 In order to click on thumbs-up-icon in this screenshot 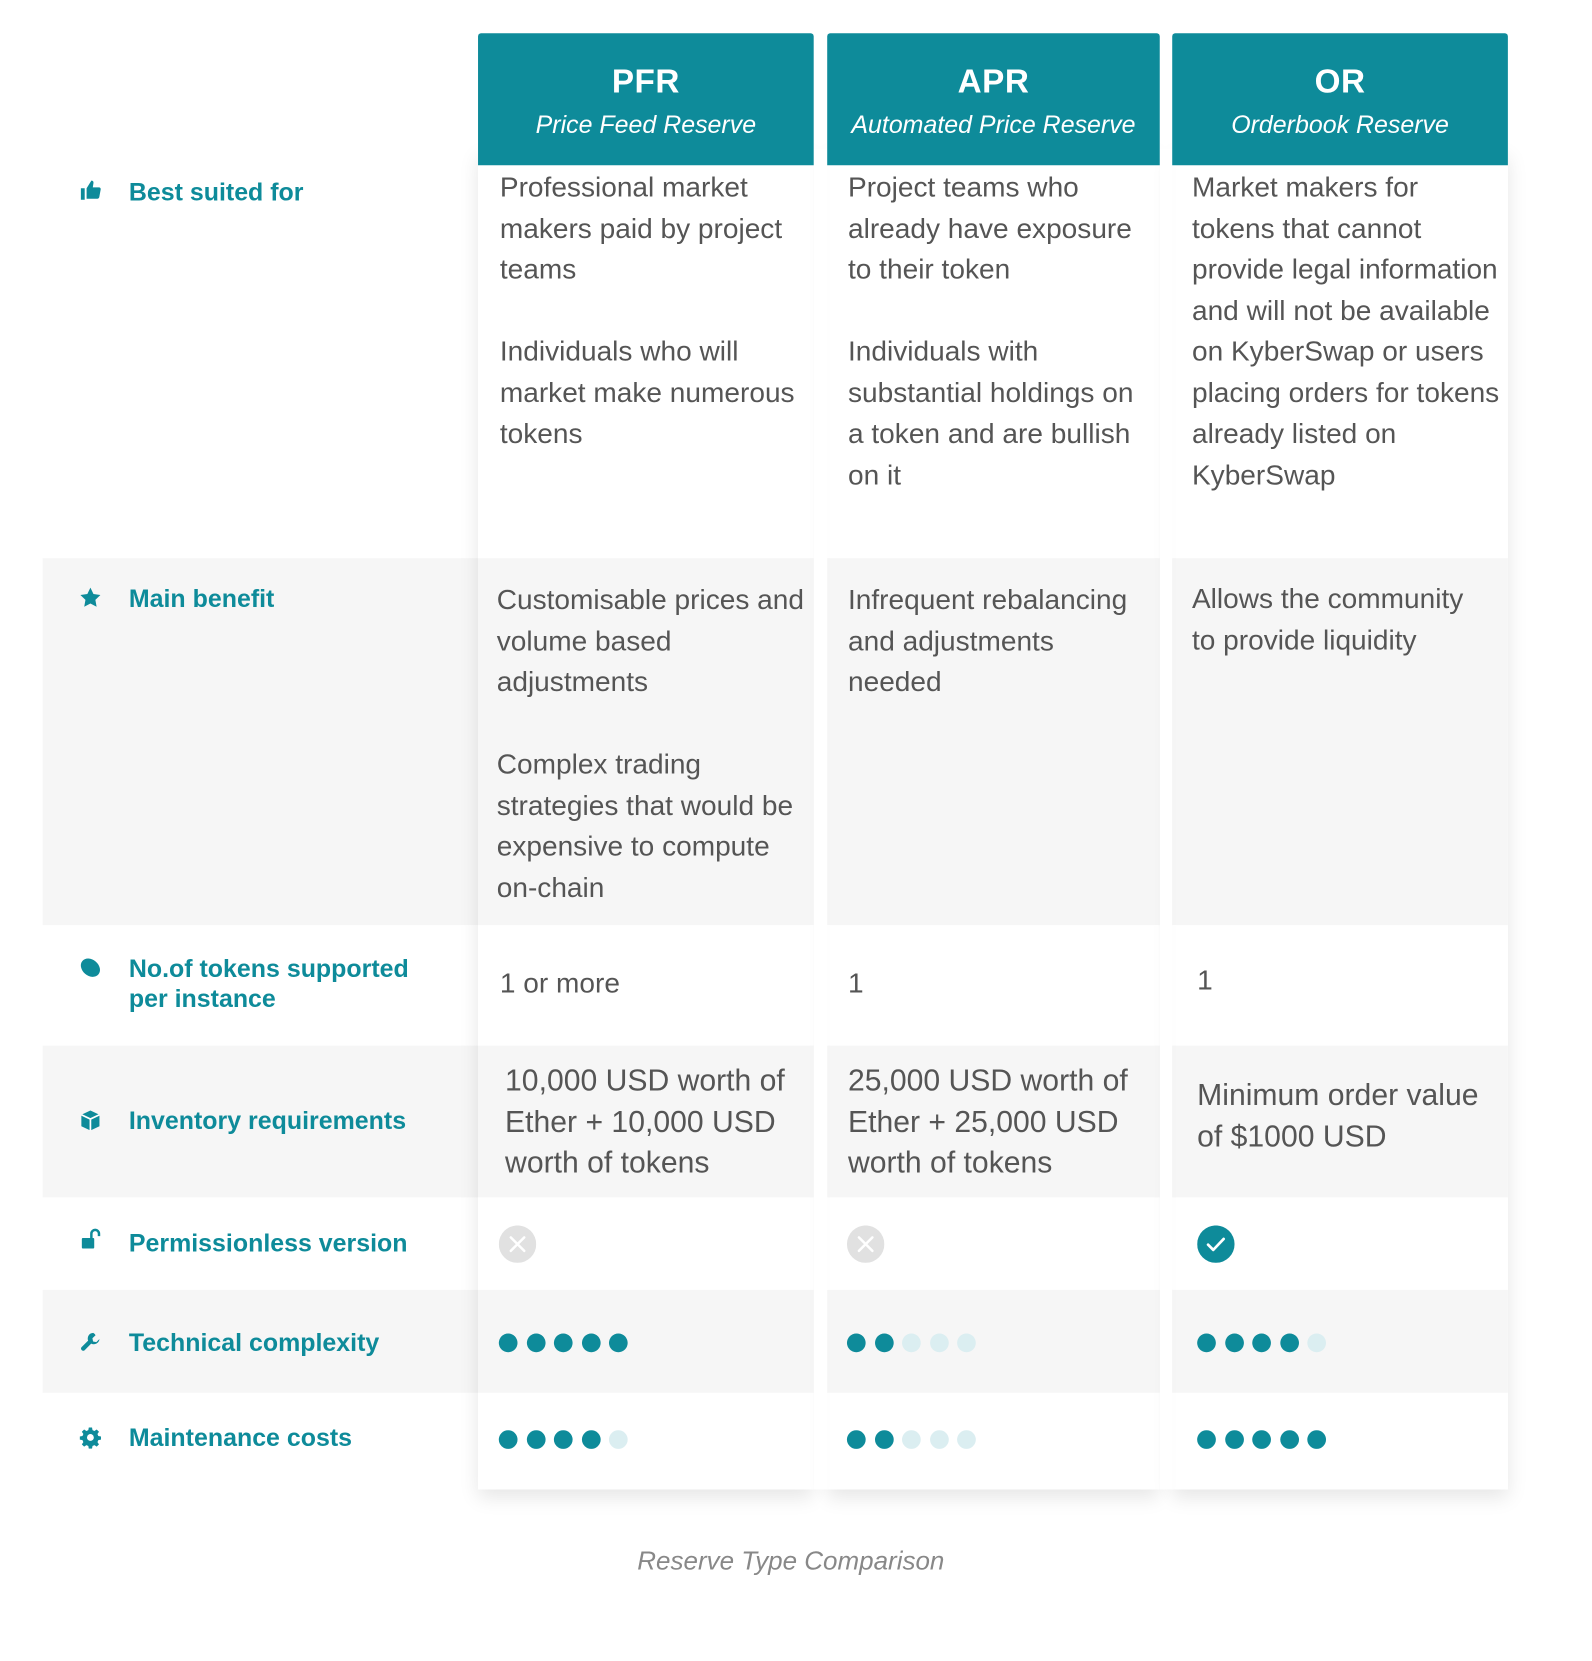, I will do `click(90, 190)`.